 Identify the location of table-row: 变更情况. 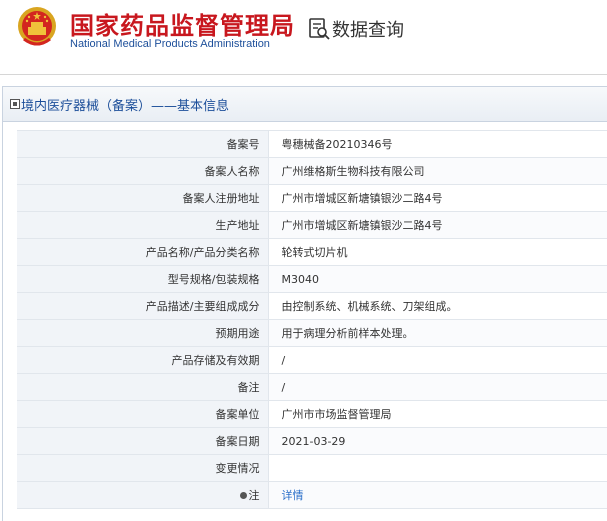
(312, 468).